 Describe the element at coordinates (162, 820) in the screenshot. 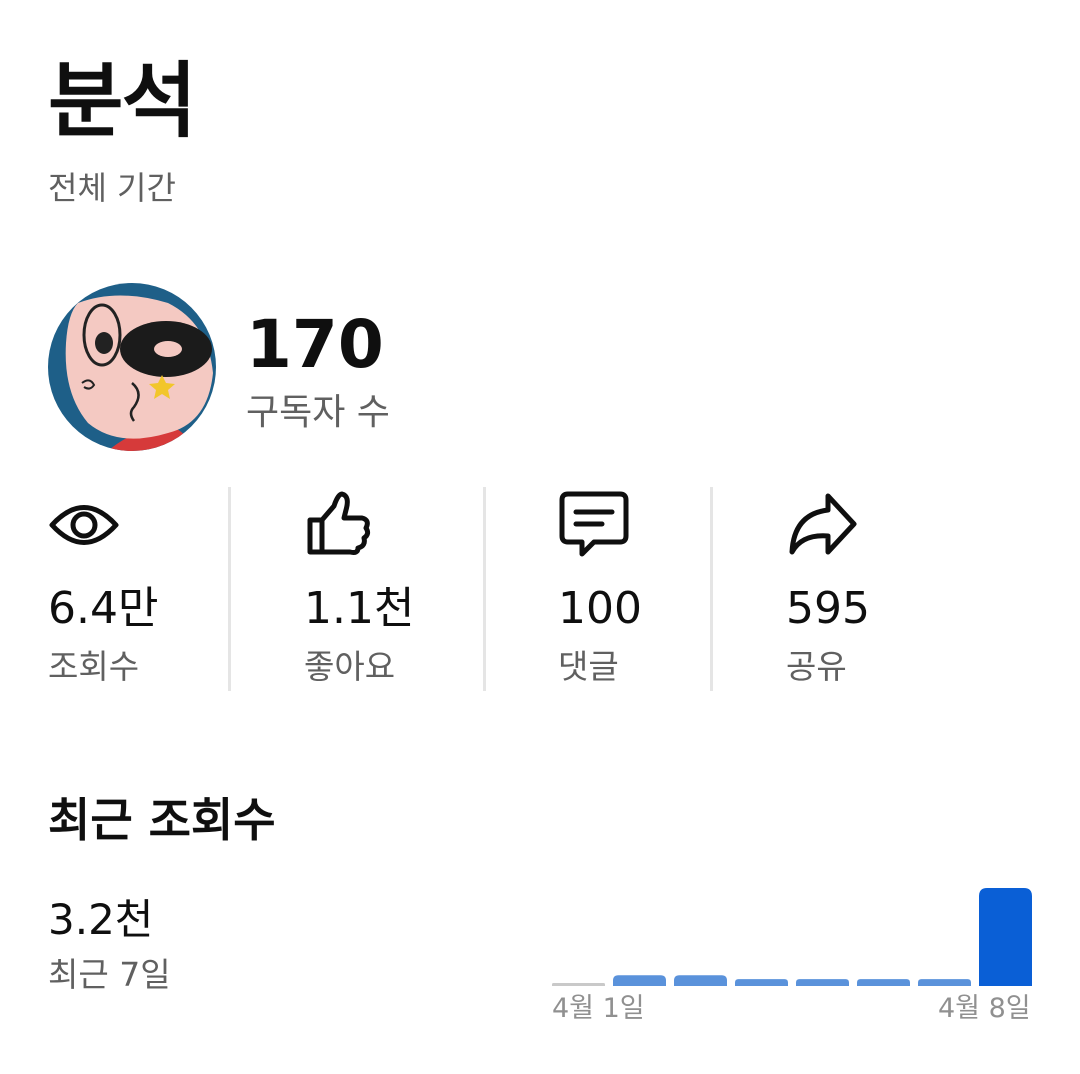

I see `recent-views-title: 최근 조회수` at that location.